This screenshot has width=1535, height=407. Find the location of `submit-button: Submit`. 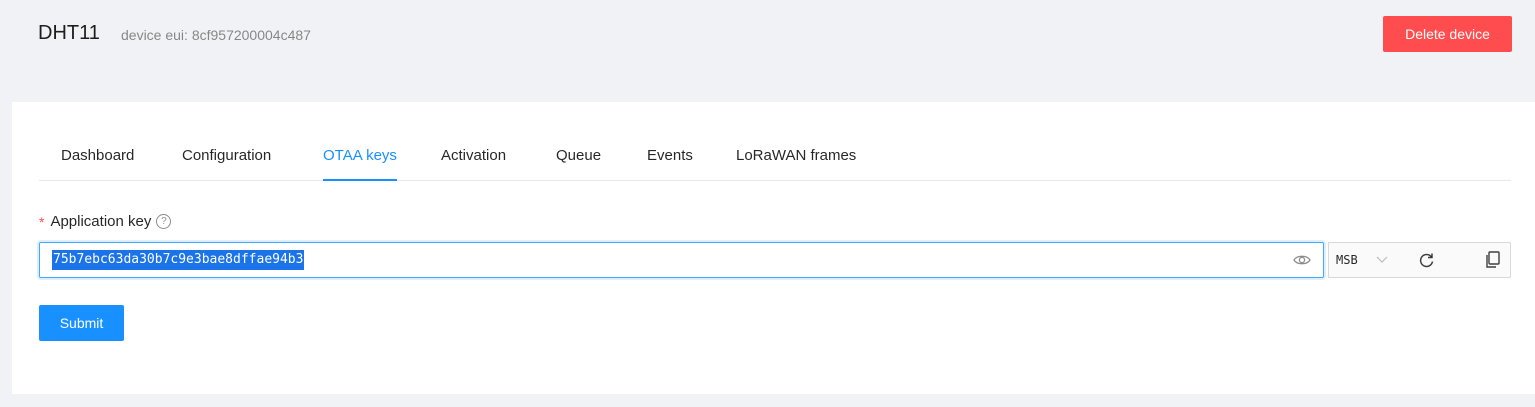

submit-button: Submit is located at coordinates (81, 323).